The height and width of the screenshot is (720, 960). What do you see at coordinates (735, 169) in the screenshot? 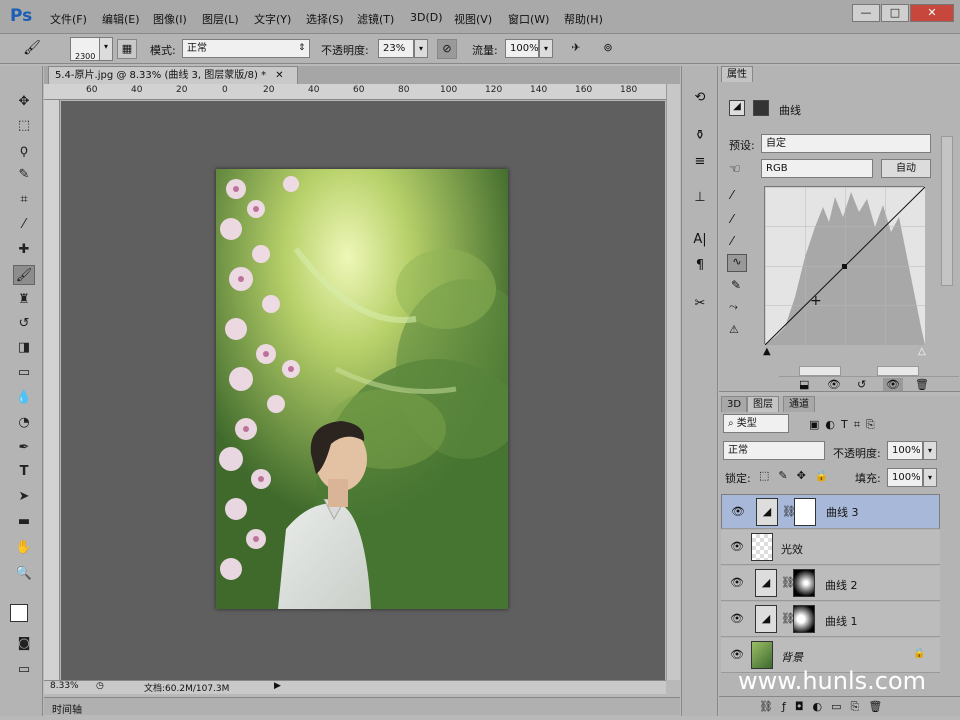
I see `target-adjust-icon: ☜` at bounding box center [735, 169].